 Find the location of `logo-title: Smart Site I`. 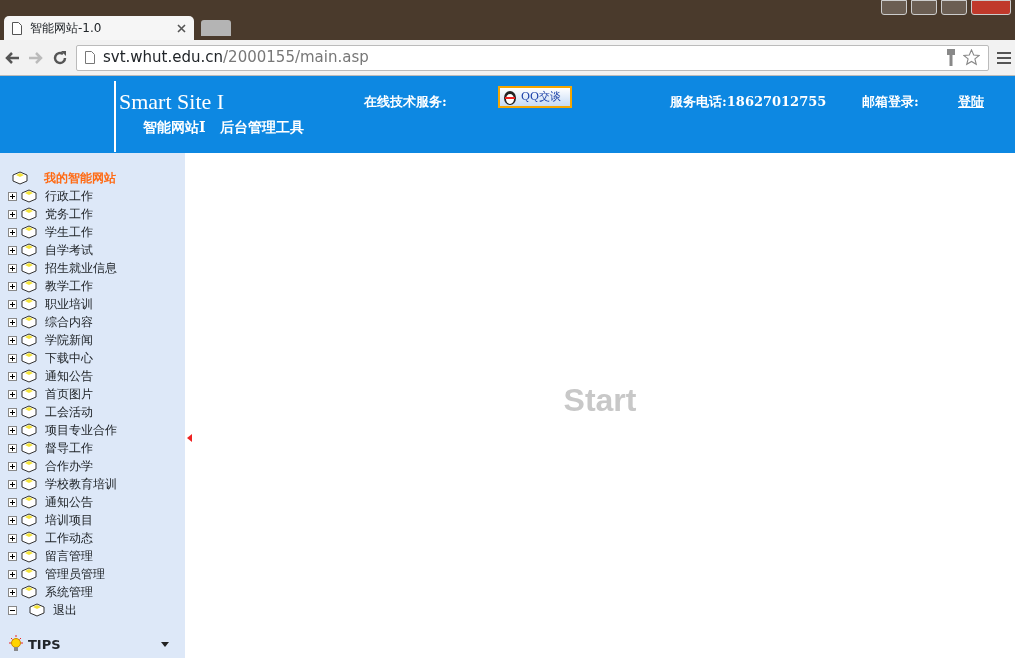

logo-title: Smart Site I is located at coordinates (172, 102).